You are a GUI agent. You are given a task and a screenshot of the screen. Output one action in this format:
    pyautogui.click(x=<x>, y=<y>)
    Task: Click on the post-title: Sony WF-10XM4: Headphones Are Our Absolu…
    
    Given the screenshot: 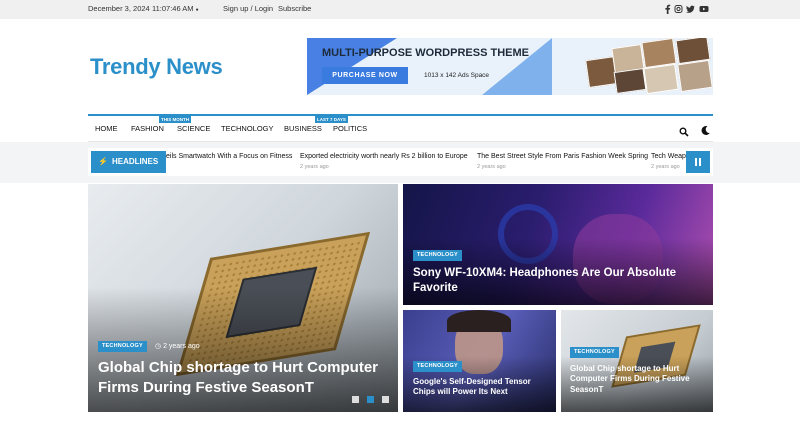 What is the action you would take?
    pyautogui.click(x=548, y=281)
    